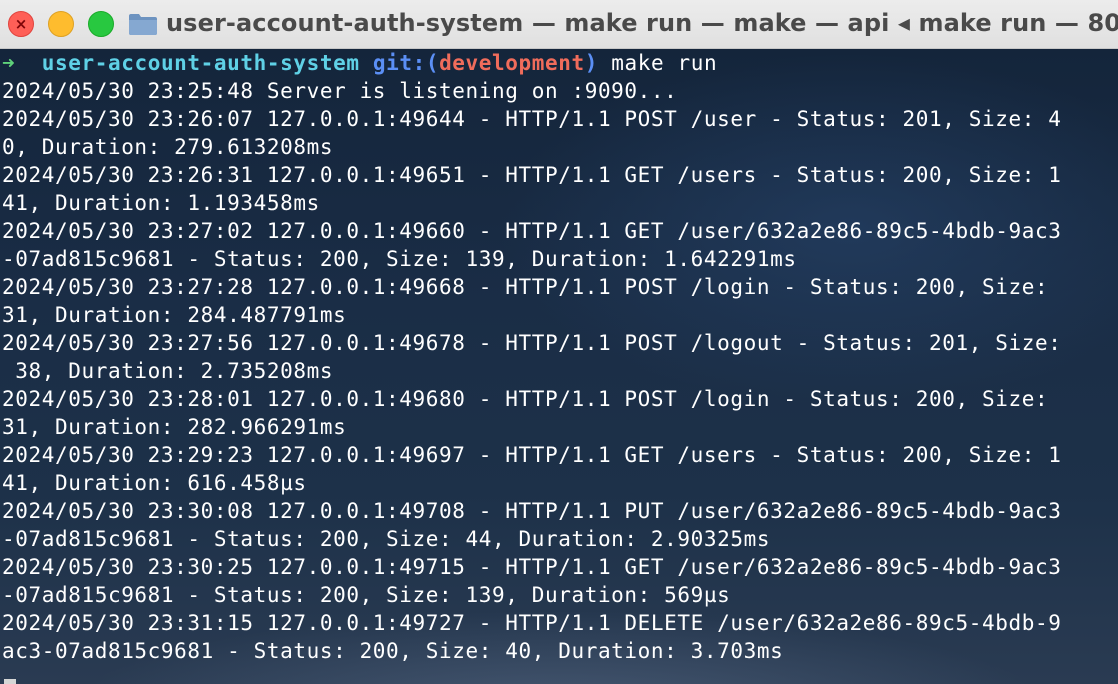 The width and height of the screenshot is (1118, 684). I want to click on log-line: 38, Duration: 2.735208ms, so click(168, 371).